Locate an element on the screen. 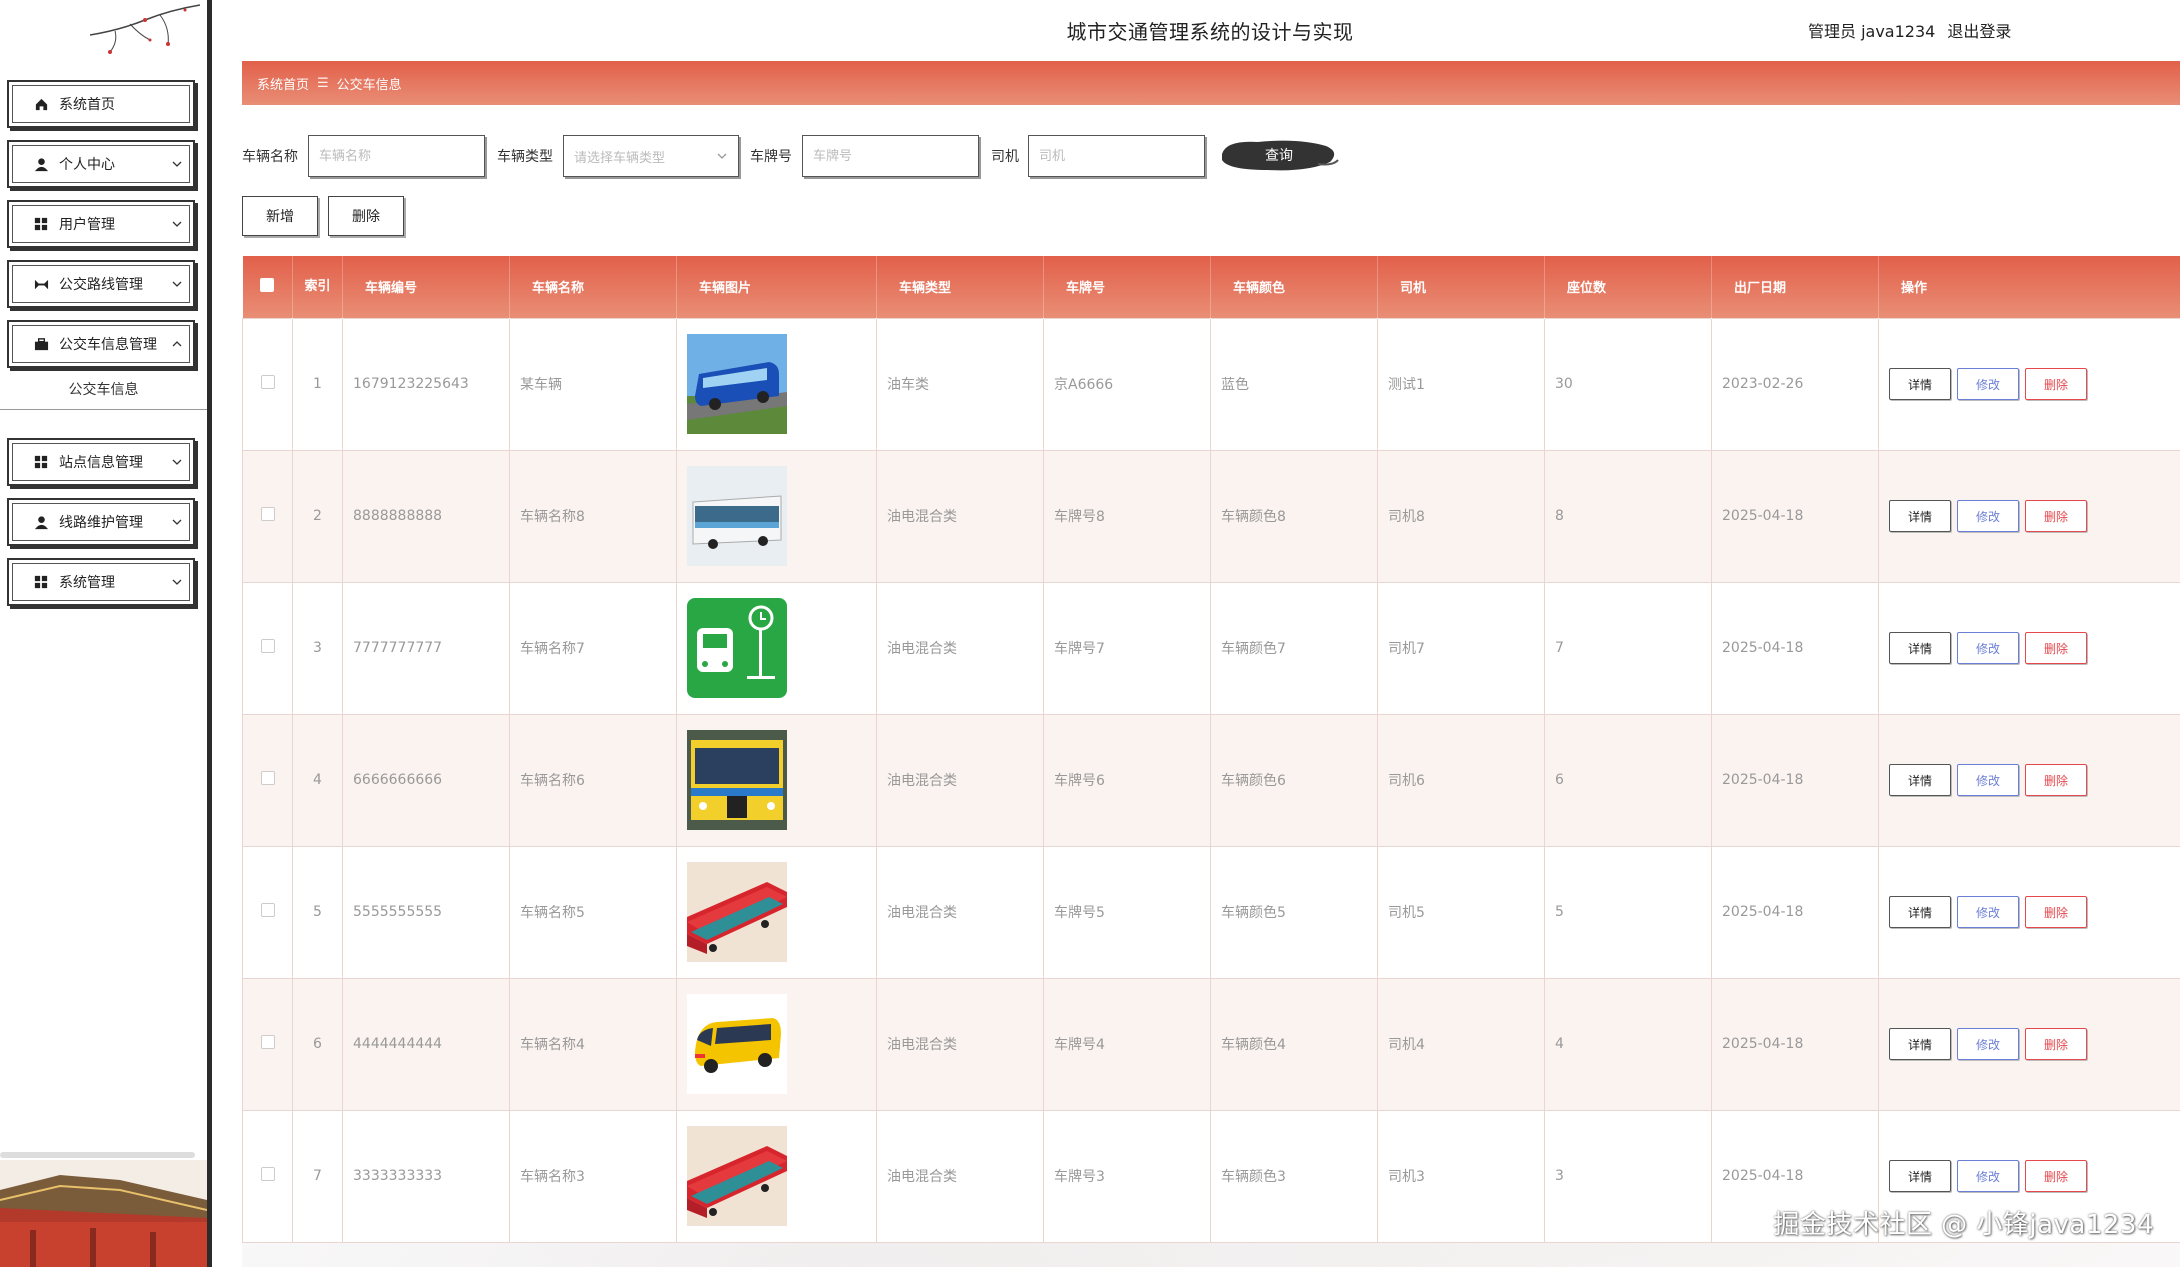  sidebar-scrollbar is located at coordinates (97, 1155).